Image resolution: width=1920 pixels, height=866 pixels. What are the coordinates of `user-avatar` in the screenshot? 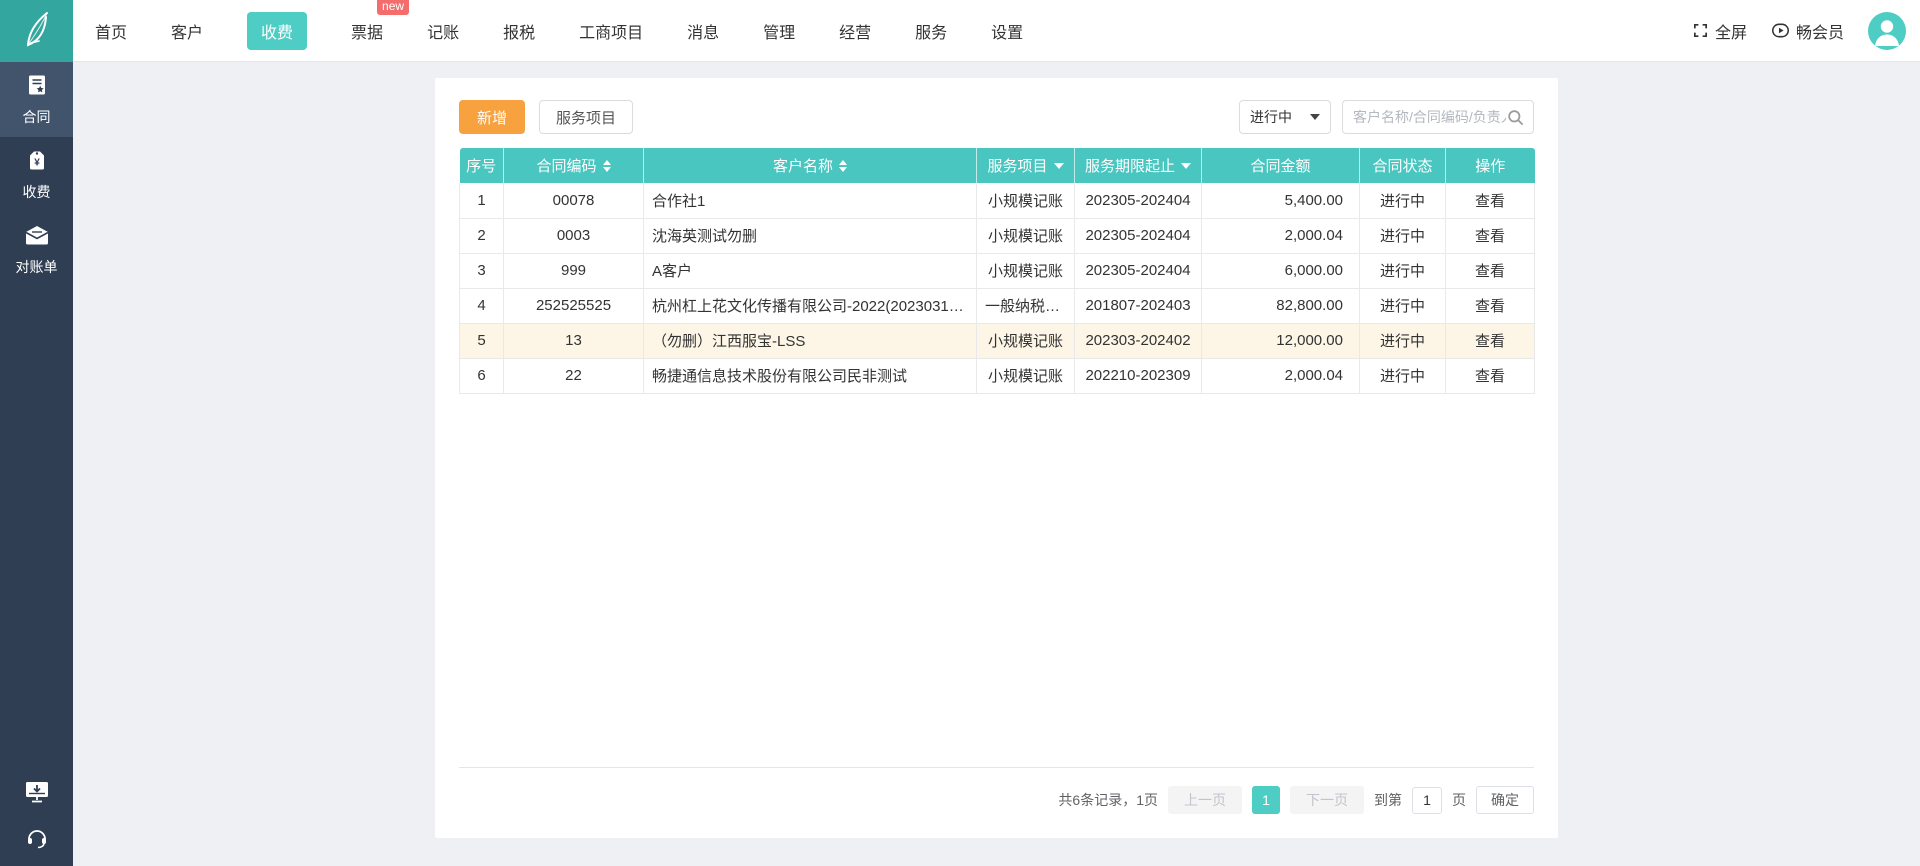 It's located at (1887, 30).